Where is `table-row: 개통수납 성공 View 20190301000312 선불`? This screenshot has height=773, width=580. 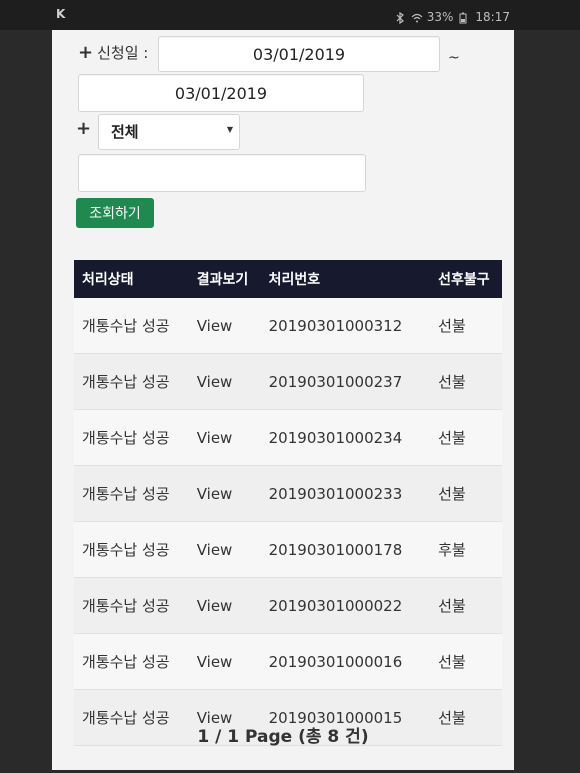 table-row: 개통수납 성공 View 20190301000312 선불 is located at coordinates (288, 326).